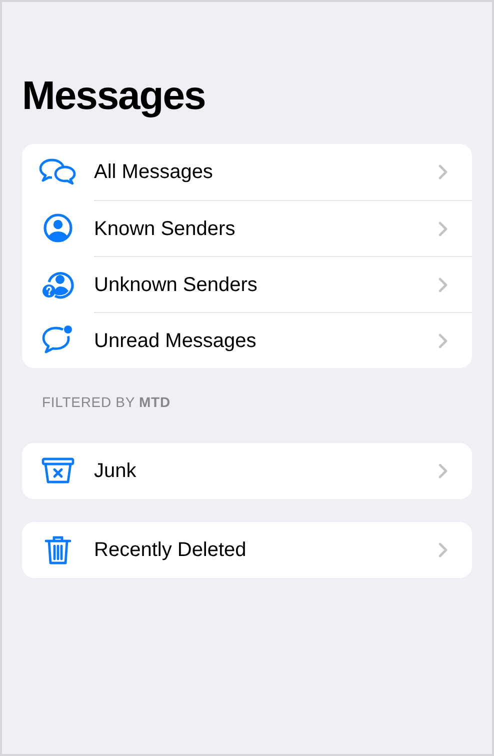  Describe the element at coordinates (247, 471) in the screenshot. I see `list-row: Junk` at that location.